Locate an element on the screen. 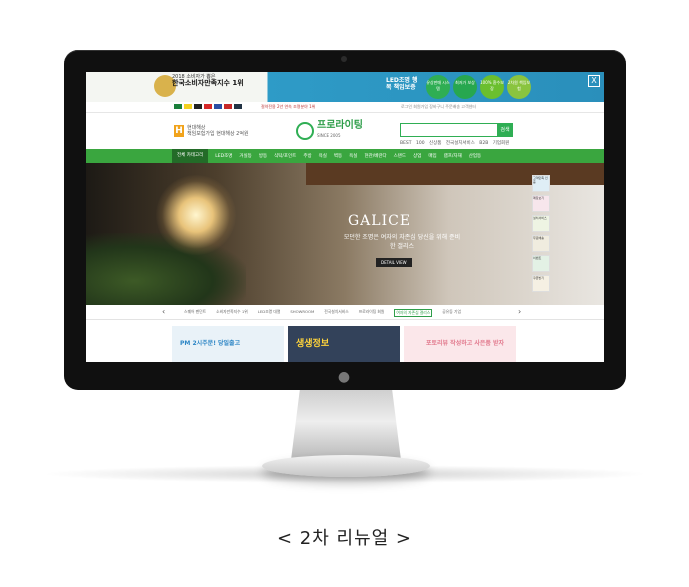 The width and height of the screenshot is (689, 587). brand-name: 프로라이팅 SINCE 2005 is located at coordinates (340, 131).